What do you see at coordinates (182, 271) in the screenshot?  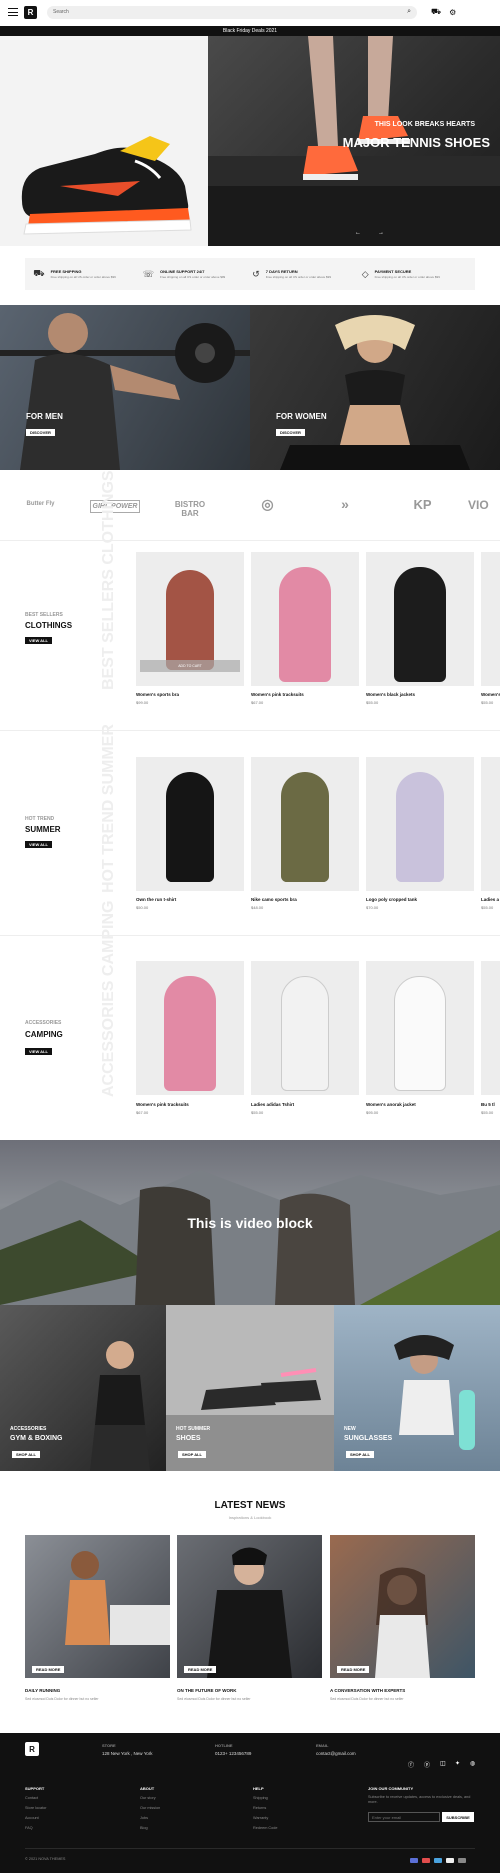 I see `feature-title: ONLINE SUPPORT 24/7` at bounding box center [182, 271].